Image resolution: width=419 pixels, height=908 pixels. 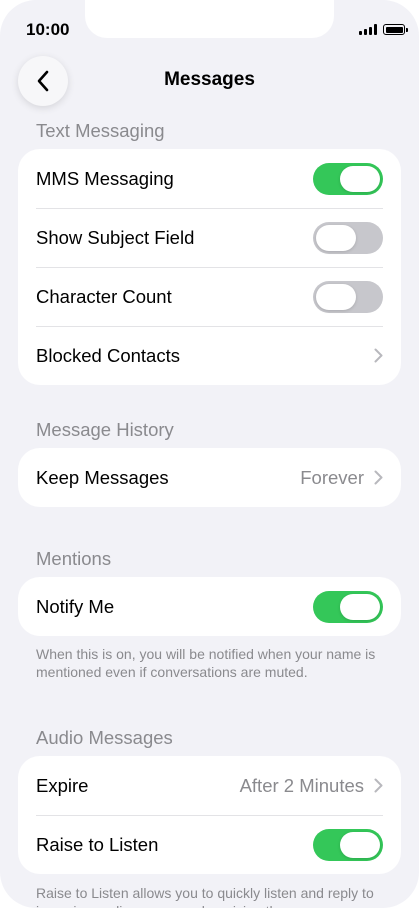 I want to click on status-icons, so click(x=383, y=29).